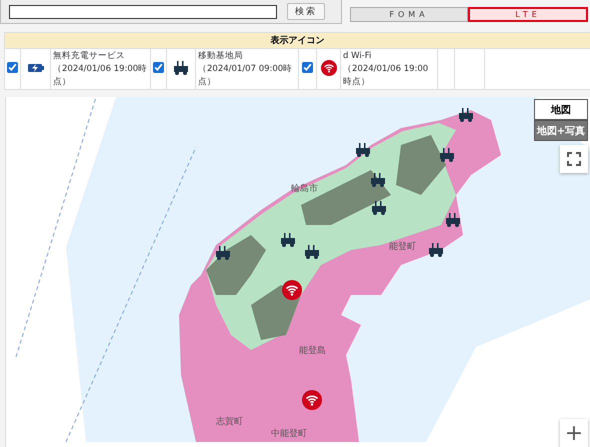 The image size is (590, 447). Describe the element at coordinates (289, 434) in the screenshot. I see `map-place-label: 中能登町` at that location.